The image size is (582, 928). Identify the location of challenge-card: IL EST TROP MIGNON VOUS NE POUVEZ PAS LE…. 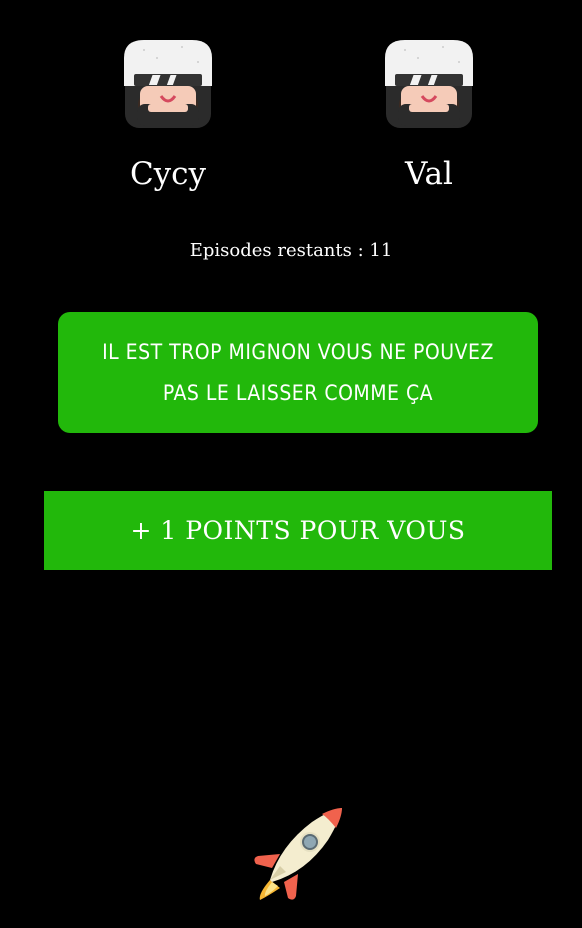
(298, 372).